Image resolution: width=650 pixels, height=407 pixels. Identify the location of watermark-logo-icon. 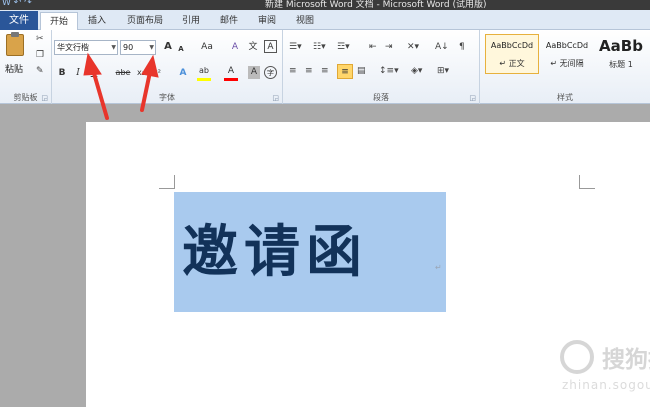
(577, 357).